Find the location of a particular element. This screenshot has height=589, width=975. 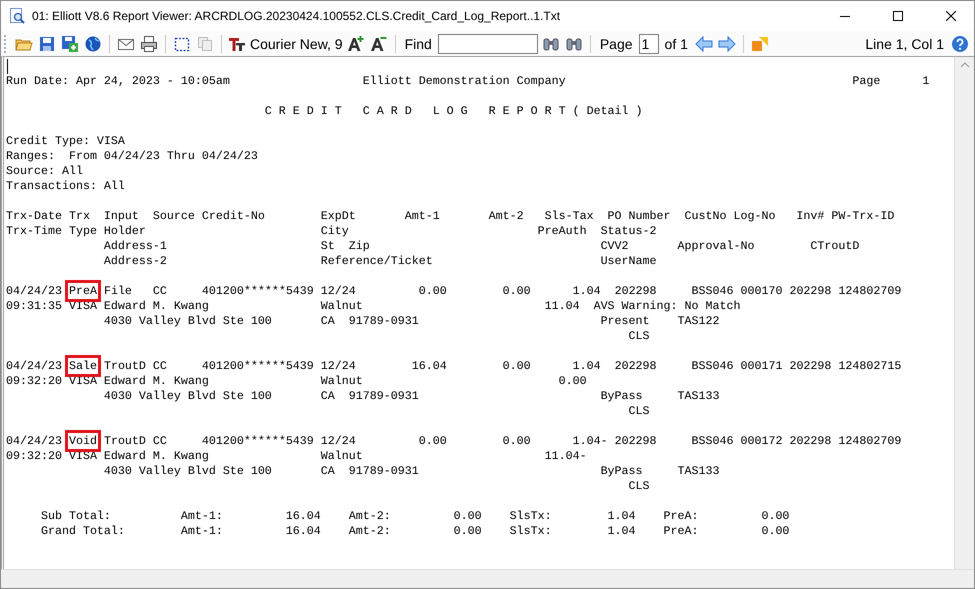

report-text: TroutD CC 401200******5439 12/24 16.04 0.00 1.04 202298 BSS046 000171 202298 124802715 is located at coordinates (502, 366).